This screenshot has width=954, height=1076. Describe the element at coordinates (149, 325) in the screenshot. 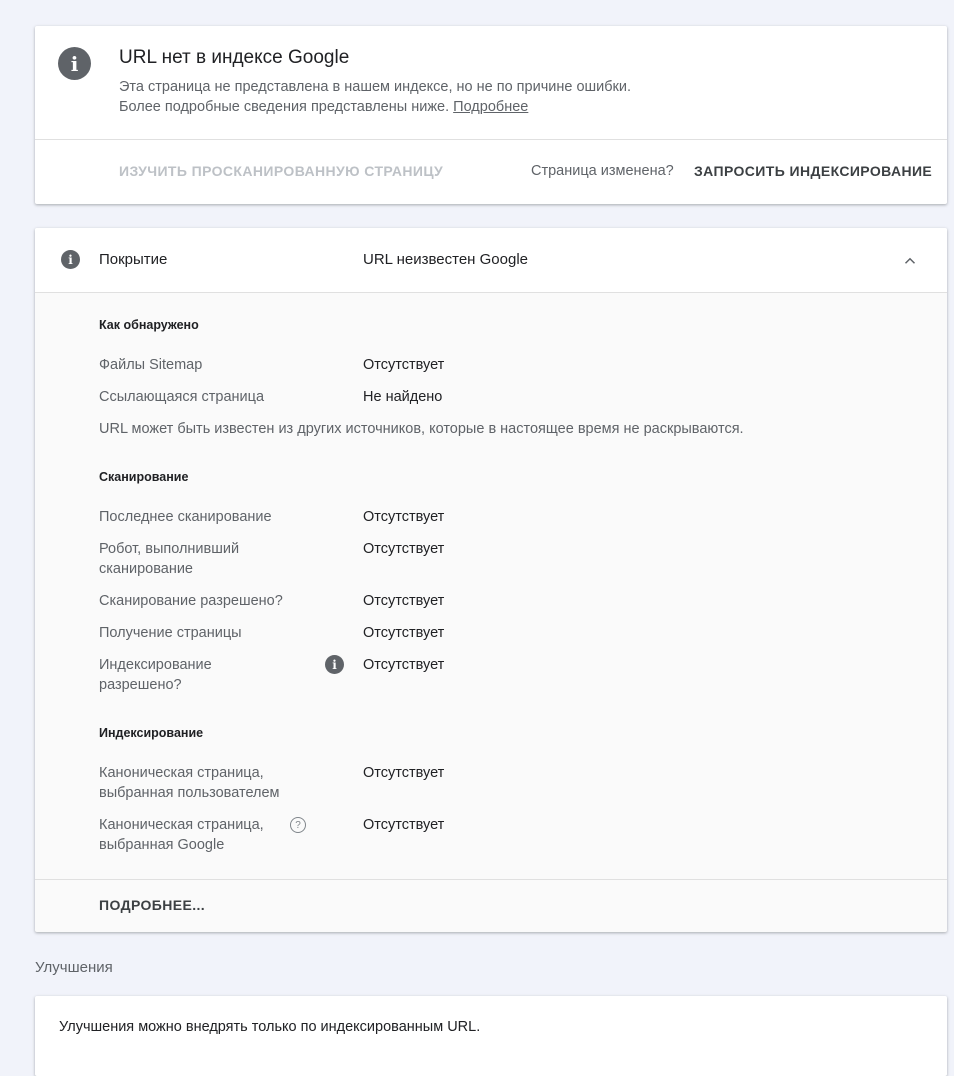

I see `section-title-discovery: Как обнаружено` at that location.